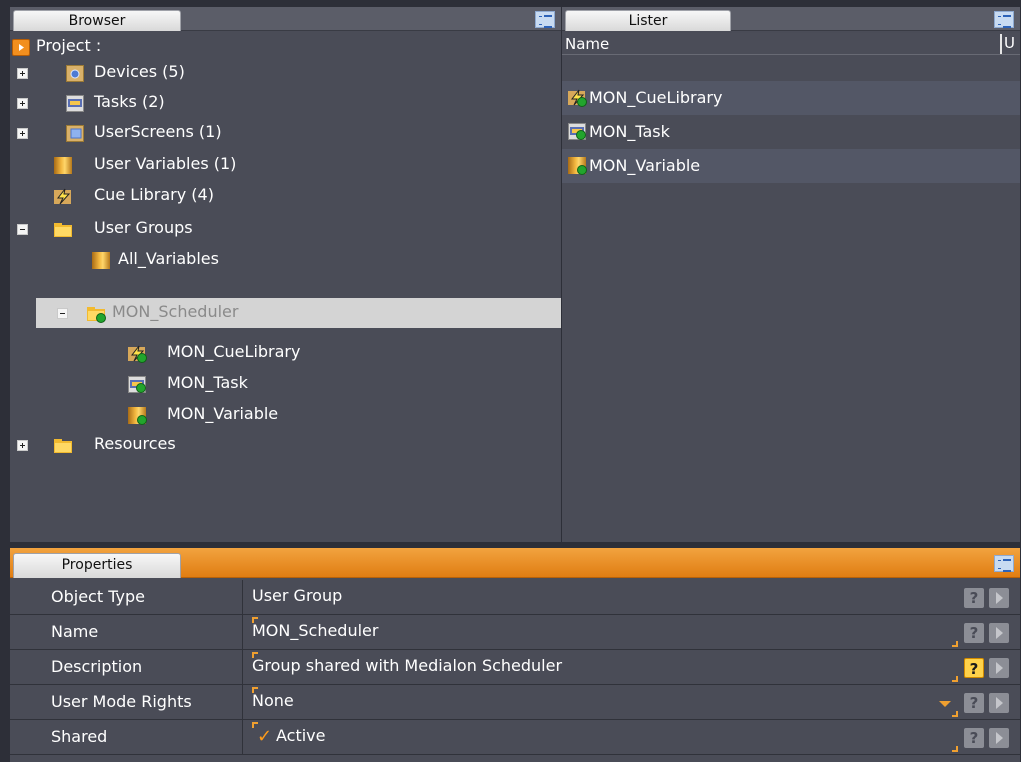 The width and height of the screenshot is (1021, 762). What do you see at coordinates (315, 630) in the screenshot?
I see `name-field: MON_Scheduler` at bounding box center [315, 630].